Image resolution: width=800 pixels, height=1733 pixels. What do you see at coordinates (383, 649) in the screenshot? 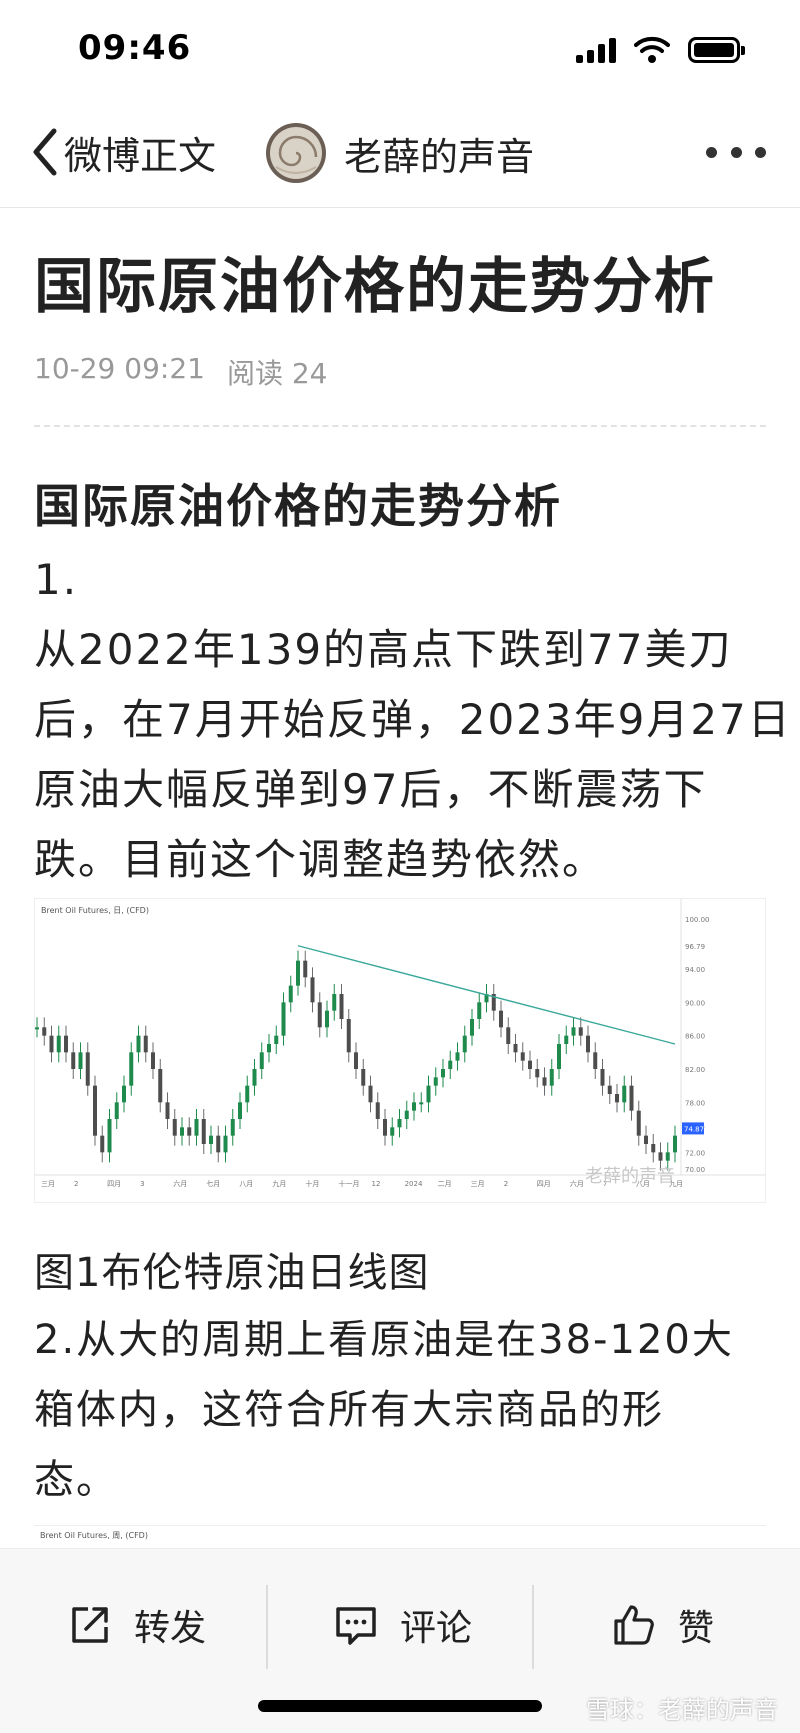
I see `paragraph-line: 从2022年139的高点下跌到77美刀` at bounding box center [383, 649].